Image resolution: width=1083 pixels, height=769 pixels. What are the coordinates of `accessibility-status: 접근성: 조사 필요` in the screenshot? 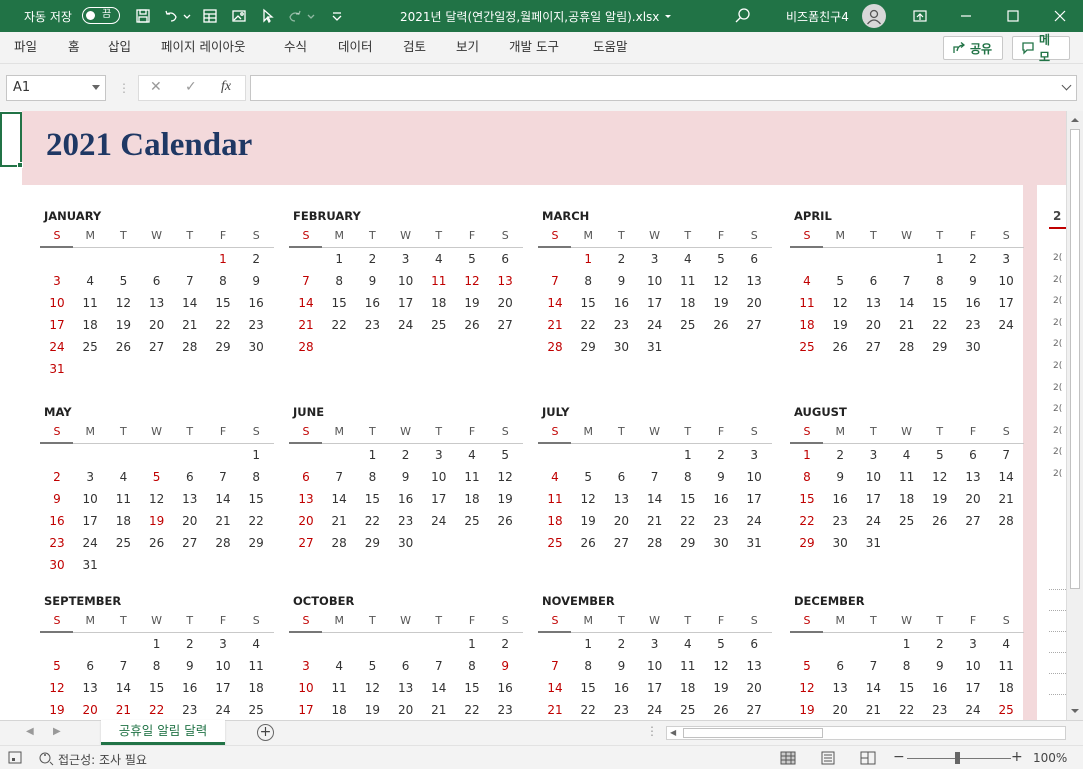 It's located at (102, 759).